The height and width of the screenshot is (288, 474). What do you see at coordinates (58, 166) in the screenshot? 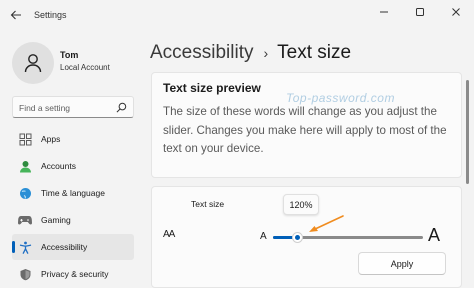
I see `sidebar-item-label: Accounts` at bounding box center [58, 166].